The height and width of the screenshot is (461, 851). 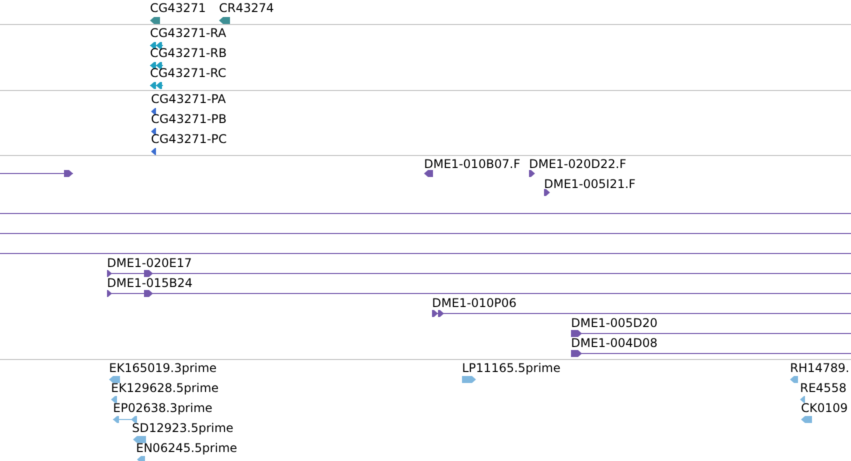 I want to click on feature-label: CG43271-PA, so click(x=188, y=99).